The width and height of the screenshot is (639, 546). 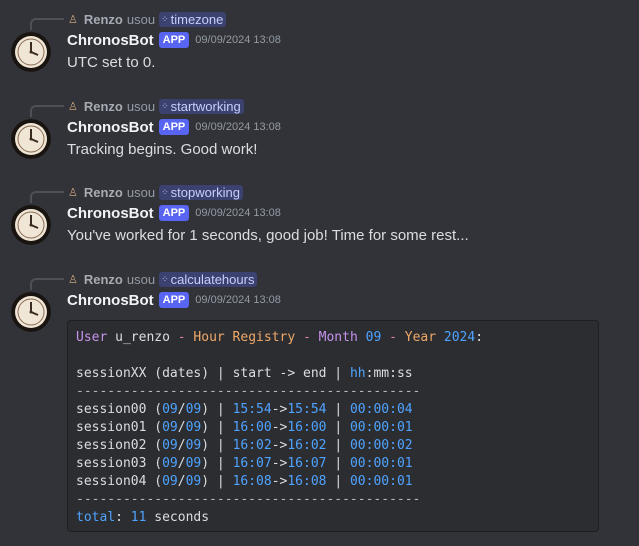 What do you see at coordinates (181, 337) in the screenshot?
I see `dash: -` at bounding box center [181, 337].